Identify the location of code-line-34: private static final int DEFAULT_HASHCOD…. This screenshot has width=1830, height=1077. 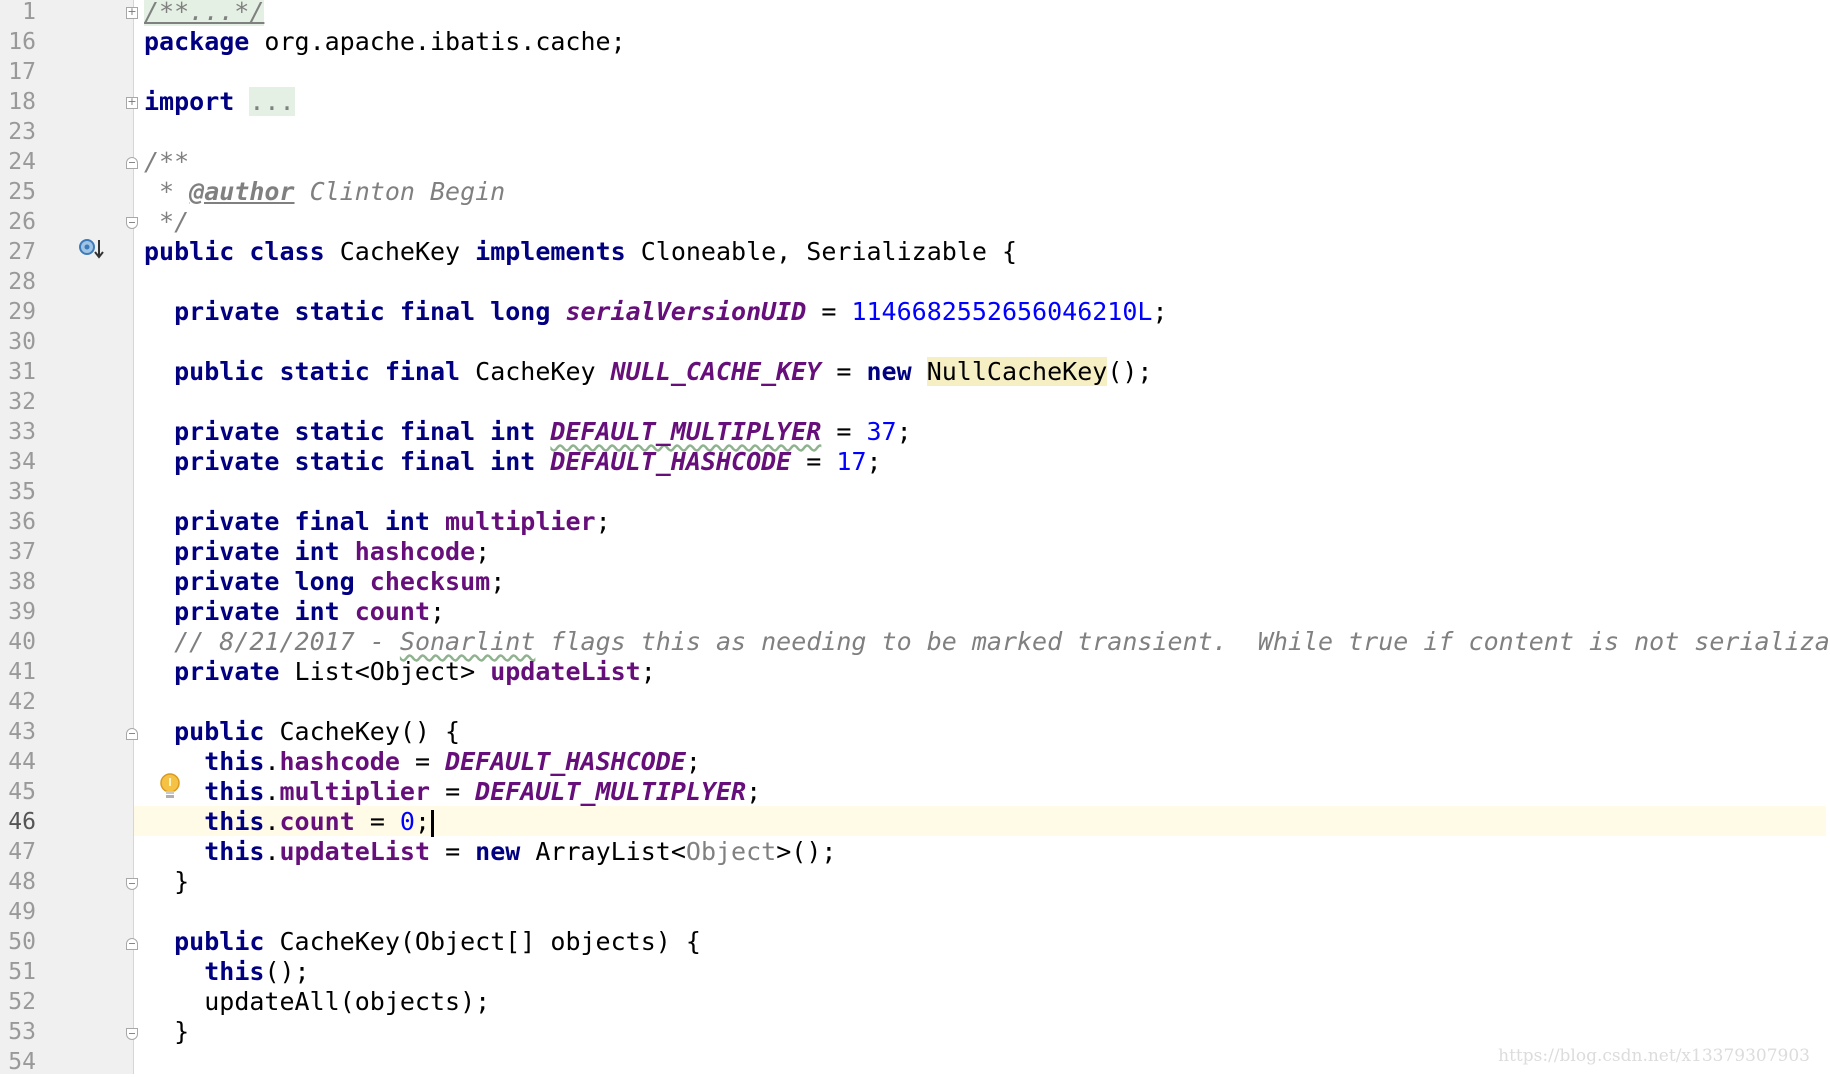
(513, 462).